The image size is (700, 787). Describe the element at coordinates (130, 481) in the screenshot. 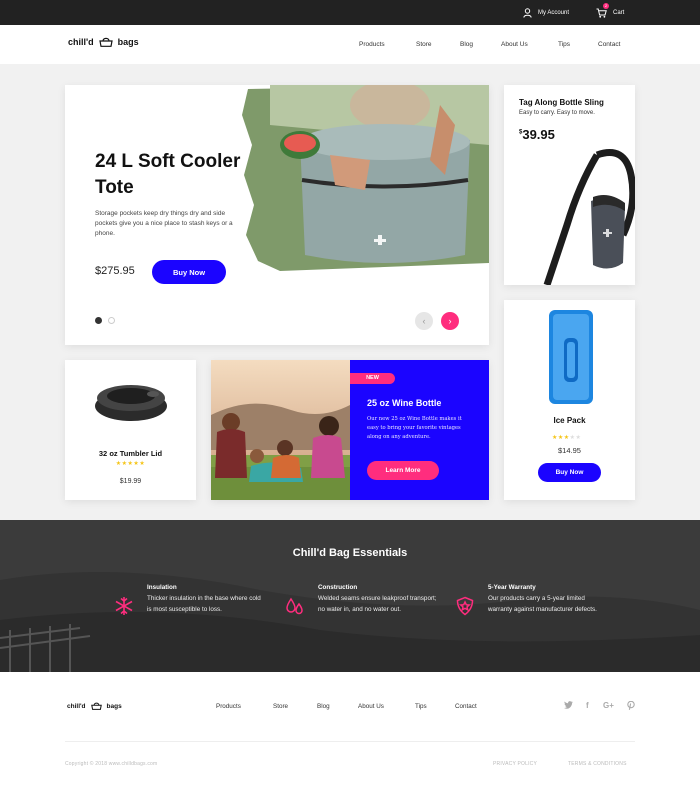

I see `product-price: $19.99` at that location.